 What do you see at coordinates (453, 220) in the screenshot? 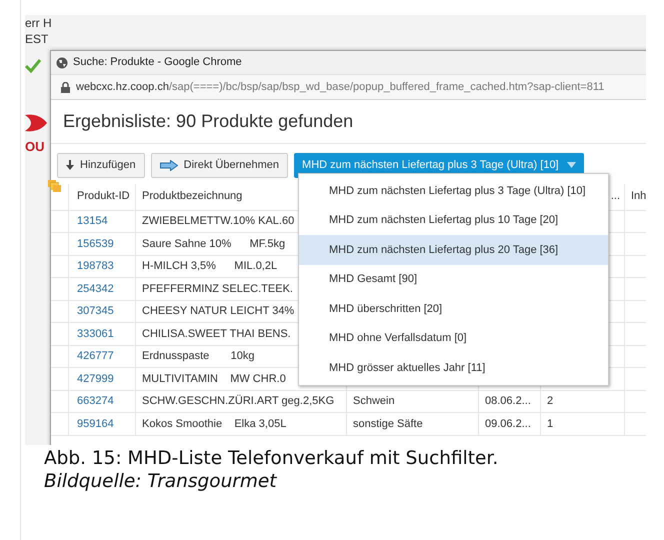
I see `dropdown-option: MHD zum nächsten Liefertag plus 10 Tage [20]` at bounding box center [453, 220].